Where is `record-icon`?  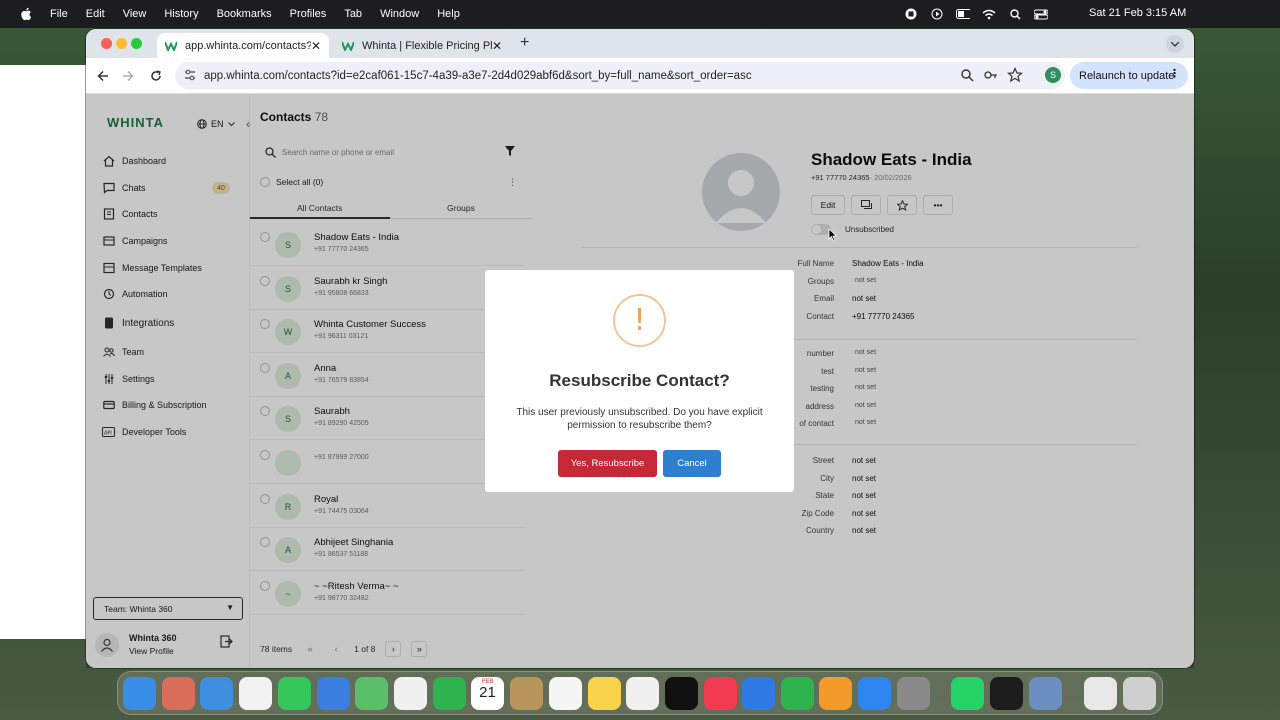
record-icon is located at coordinates (911, 14).